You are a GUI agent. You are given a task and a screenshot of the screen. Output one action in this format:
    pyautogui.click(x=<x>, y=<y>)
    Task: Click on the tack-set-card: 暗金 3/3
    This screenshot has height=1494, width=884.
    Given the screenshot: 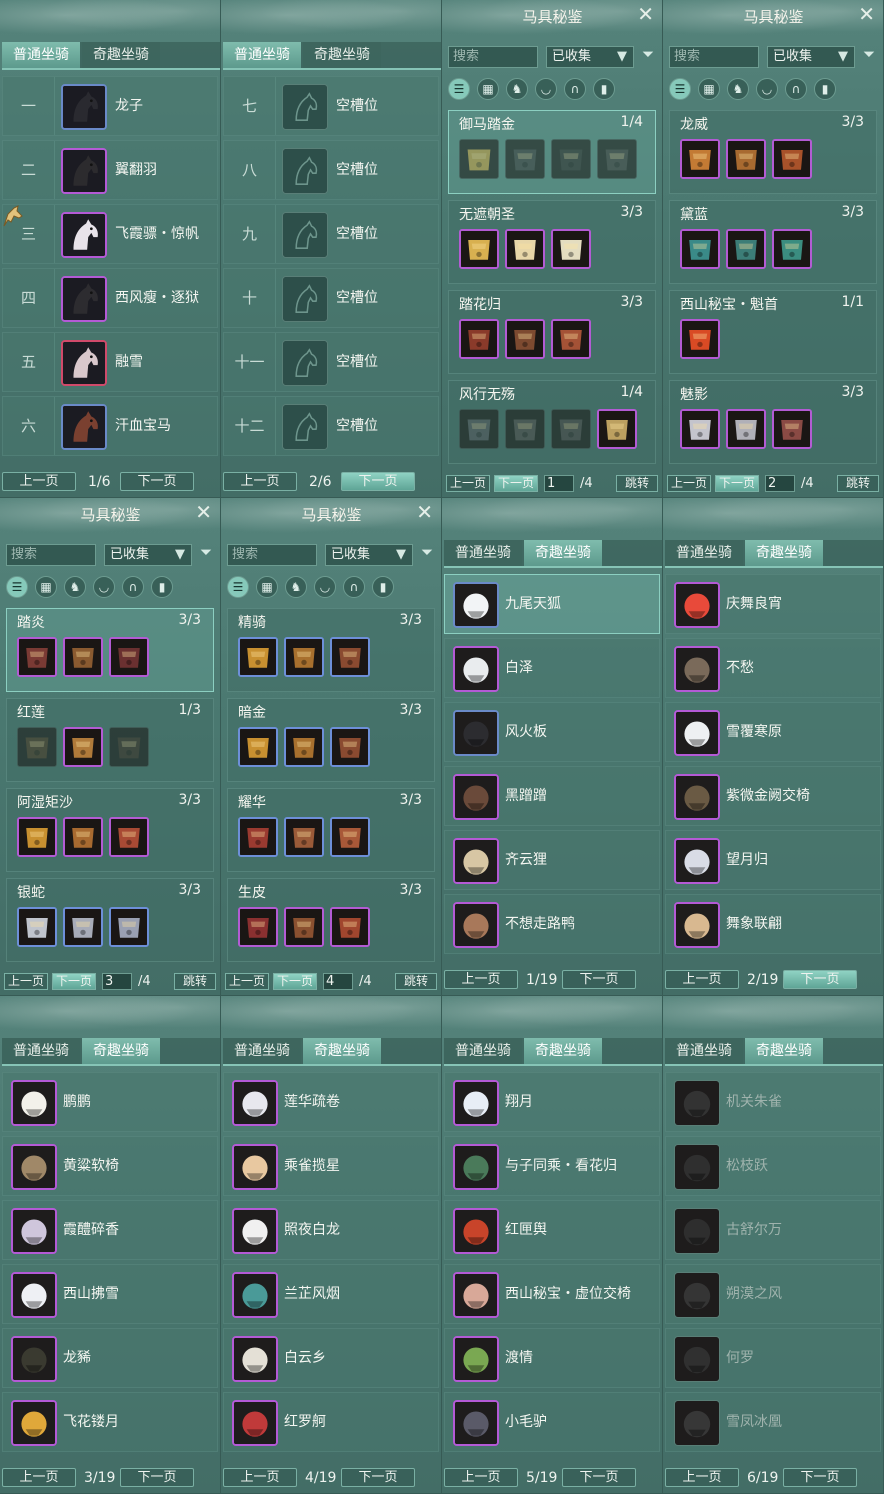 What is the action you would take?
    pyautogui.click(x=331, y=740)
    